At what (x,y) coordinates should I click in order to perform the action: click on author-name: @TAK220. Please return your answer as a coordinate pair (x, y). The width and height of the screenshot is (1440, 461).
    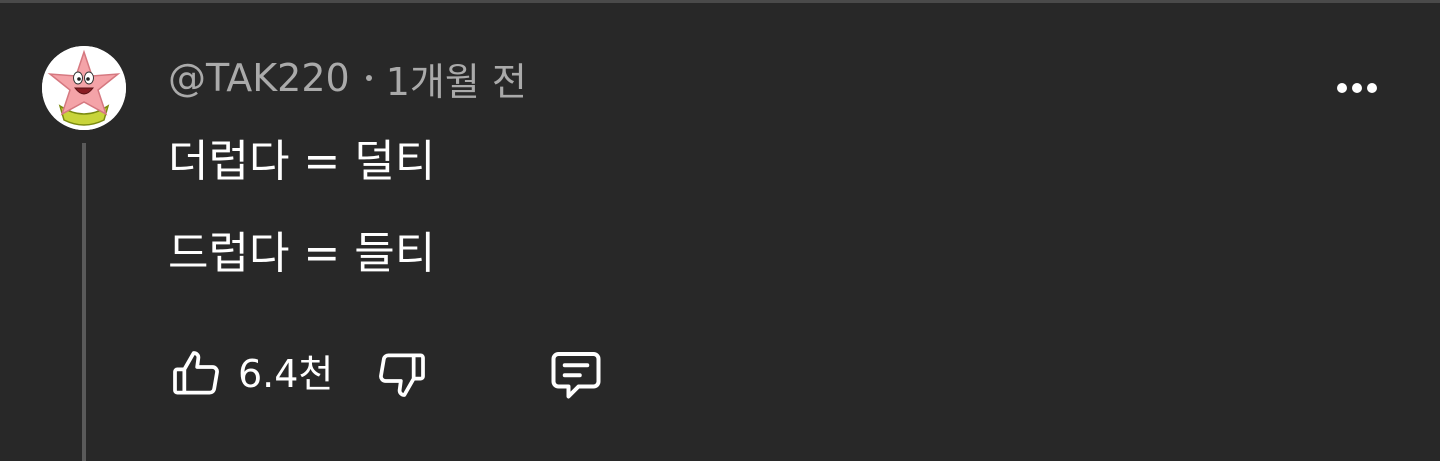
    Looking at the image, I should click on (259, 78).